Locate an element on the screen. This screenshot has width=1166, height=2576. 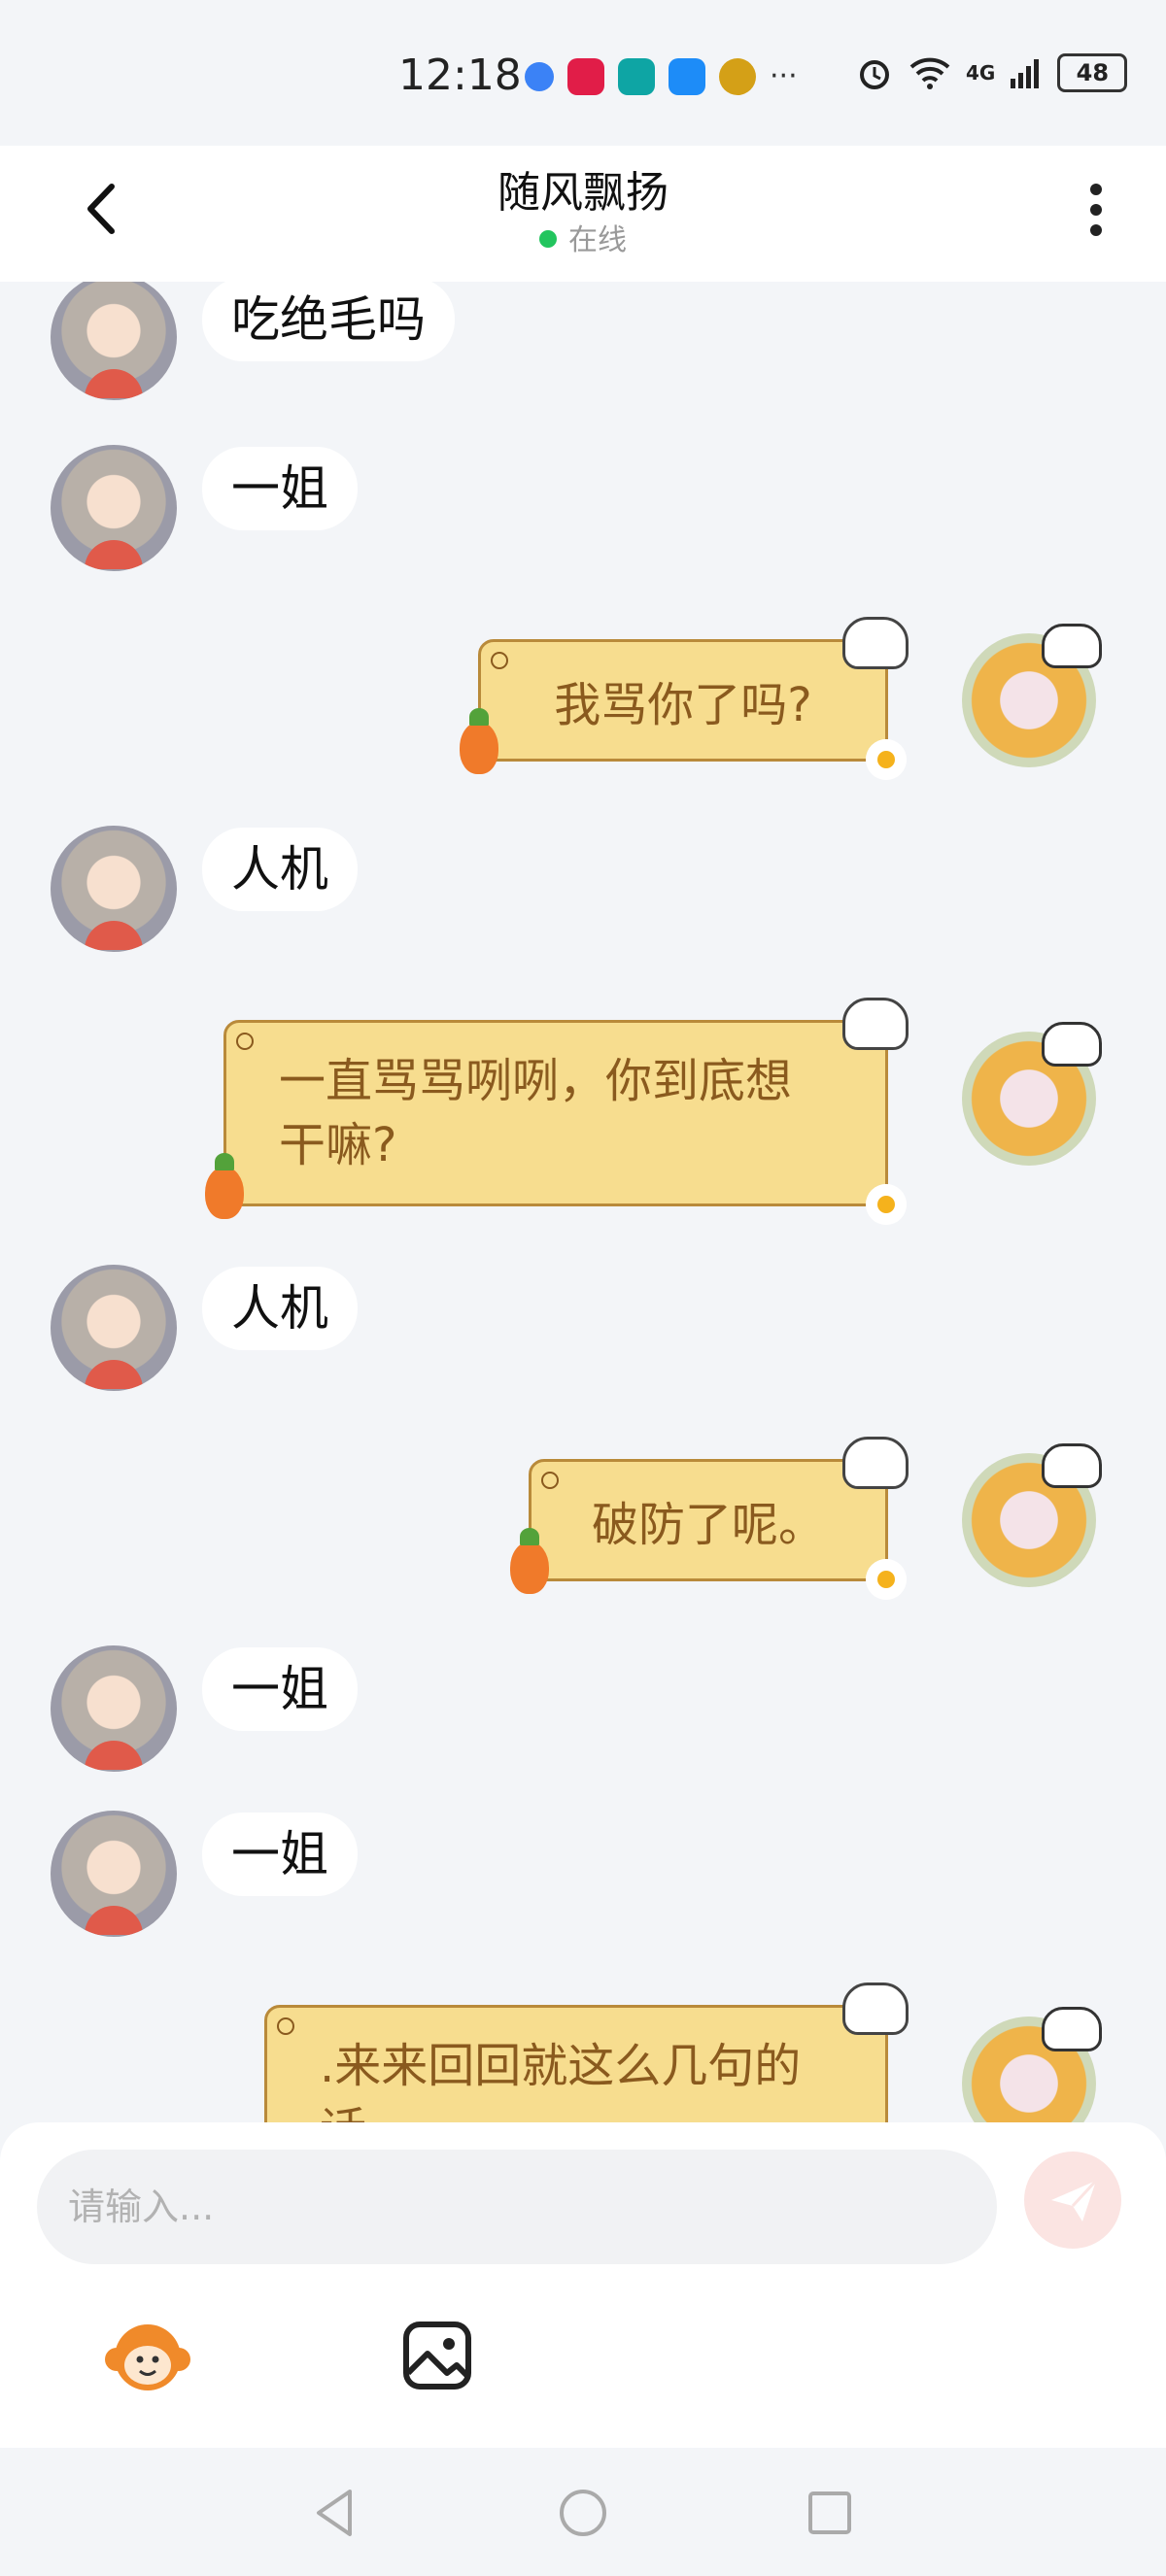
message-text: 一直骂骂咧咧，你到底想干嘛? is located at coordinates (536, 1113).